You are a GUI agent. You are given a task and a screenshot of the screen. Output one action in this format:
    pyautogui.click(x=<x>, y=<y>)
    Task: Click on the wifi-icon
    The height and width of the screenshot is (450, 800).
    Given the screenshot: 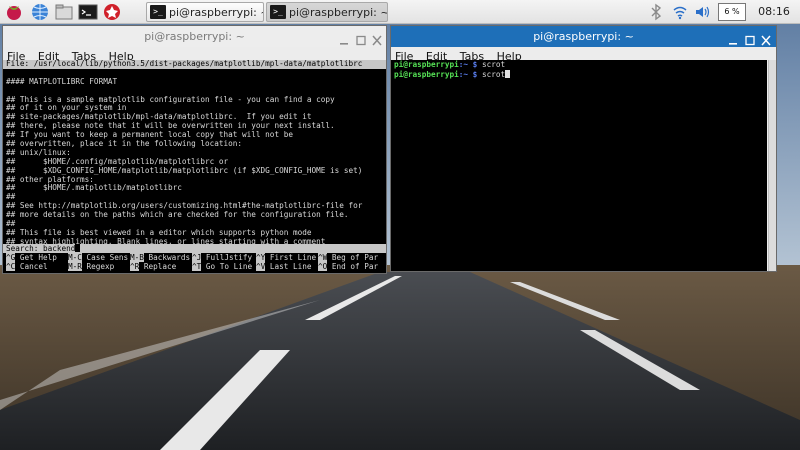 What is the action you would take?
    pyautogui.click(x=680, y=12)
    